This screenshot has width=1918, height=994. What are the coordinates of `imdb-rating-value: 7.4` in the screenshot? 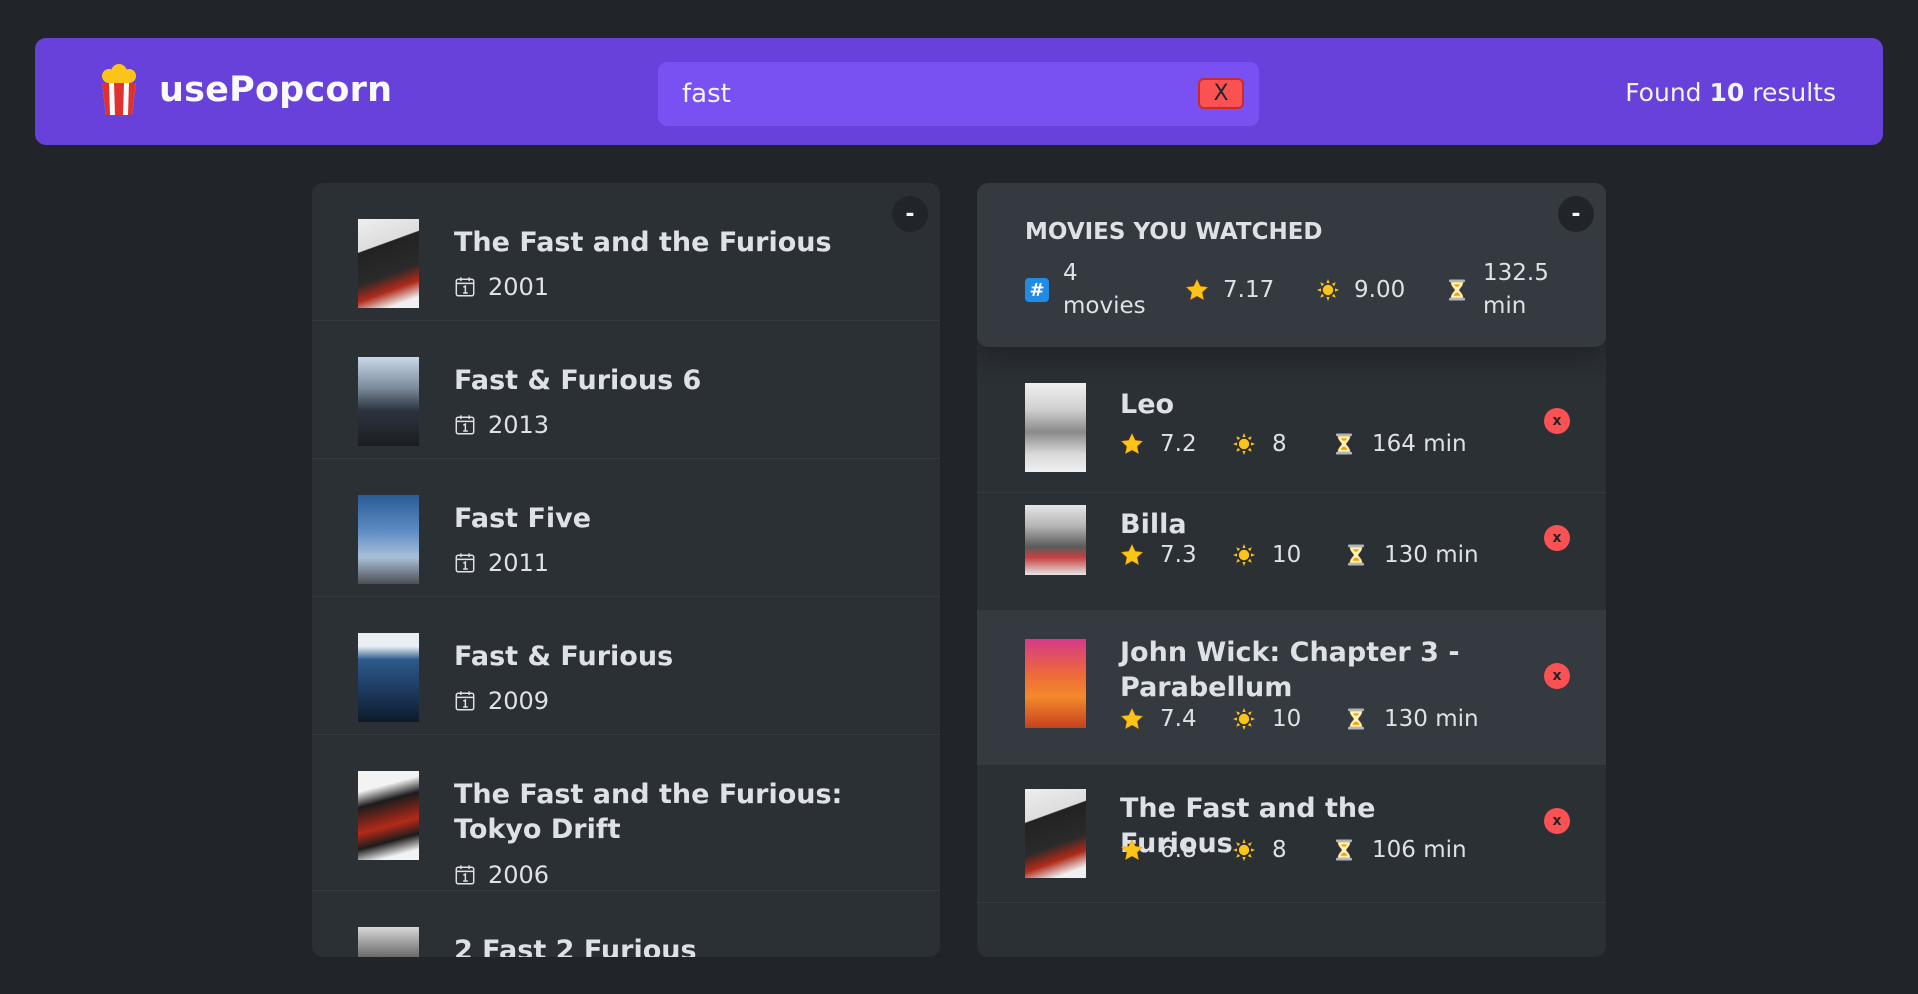 It's located at (1178, 719).